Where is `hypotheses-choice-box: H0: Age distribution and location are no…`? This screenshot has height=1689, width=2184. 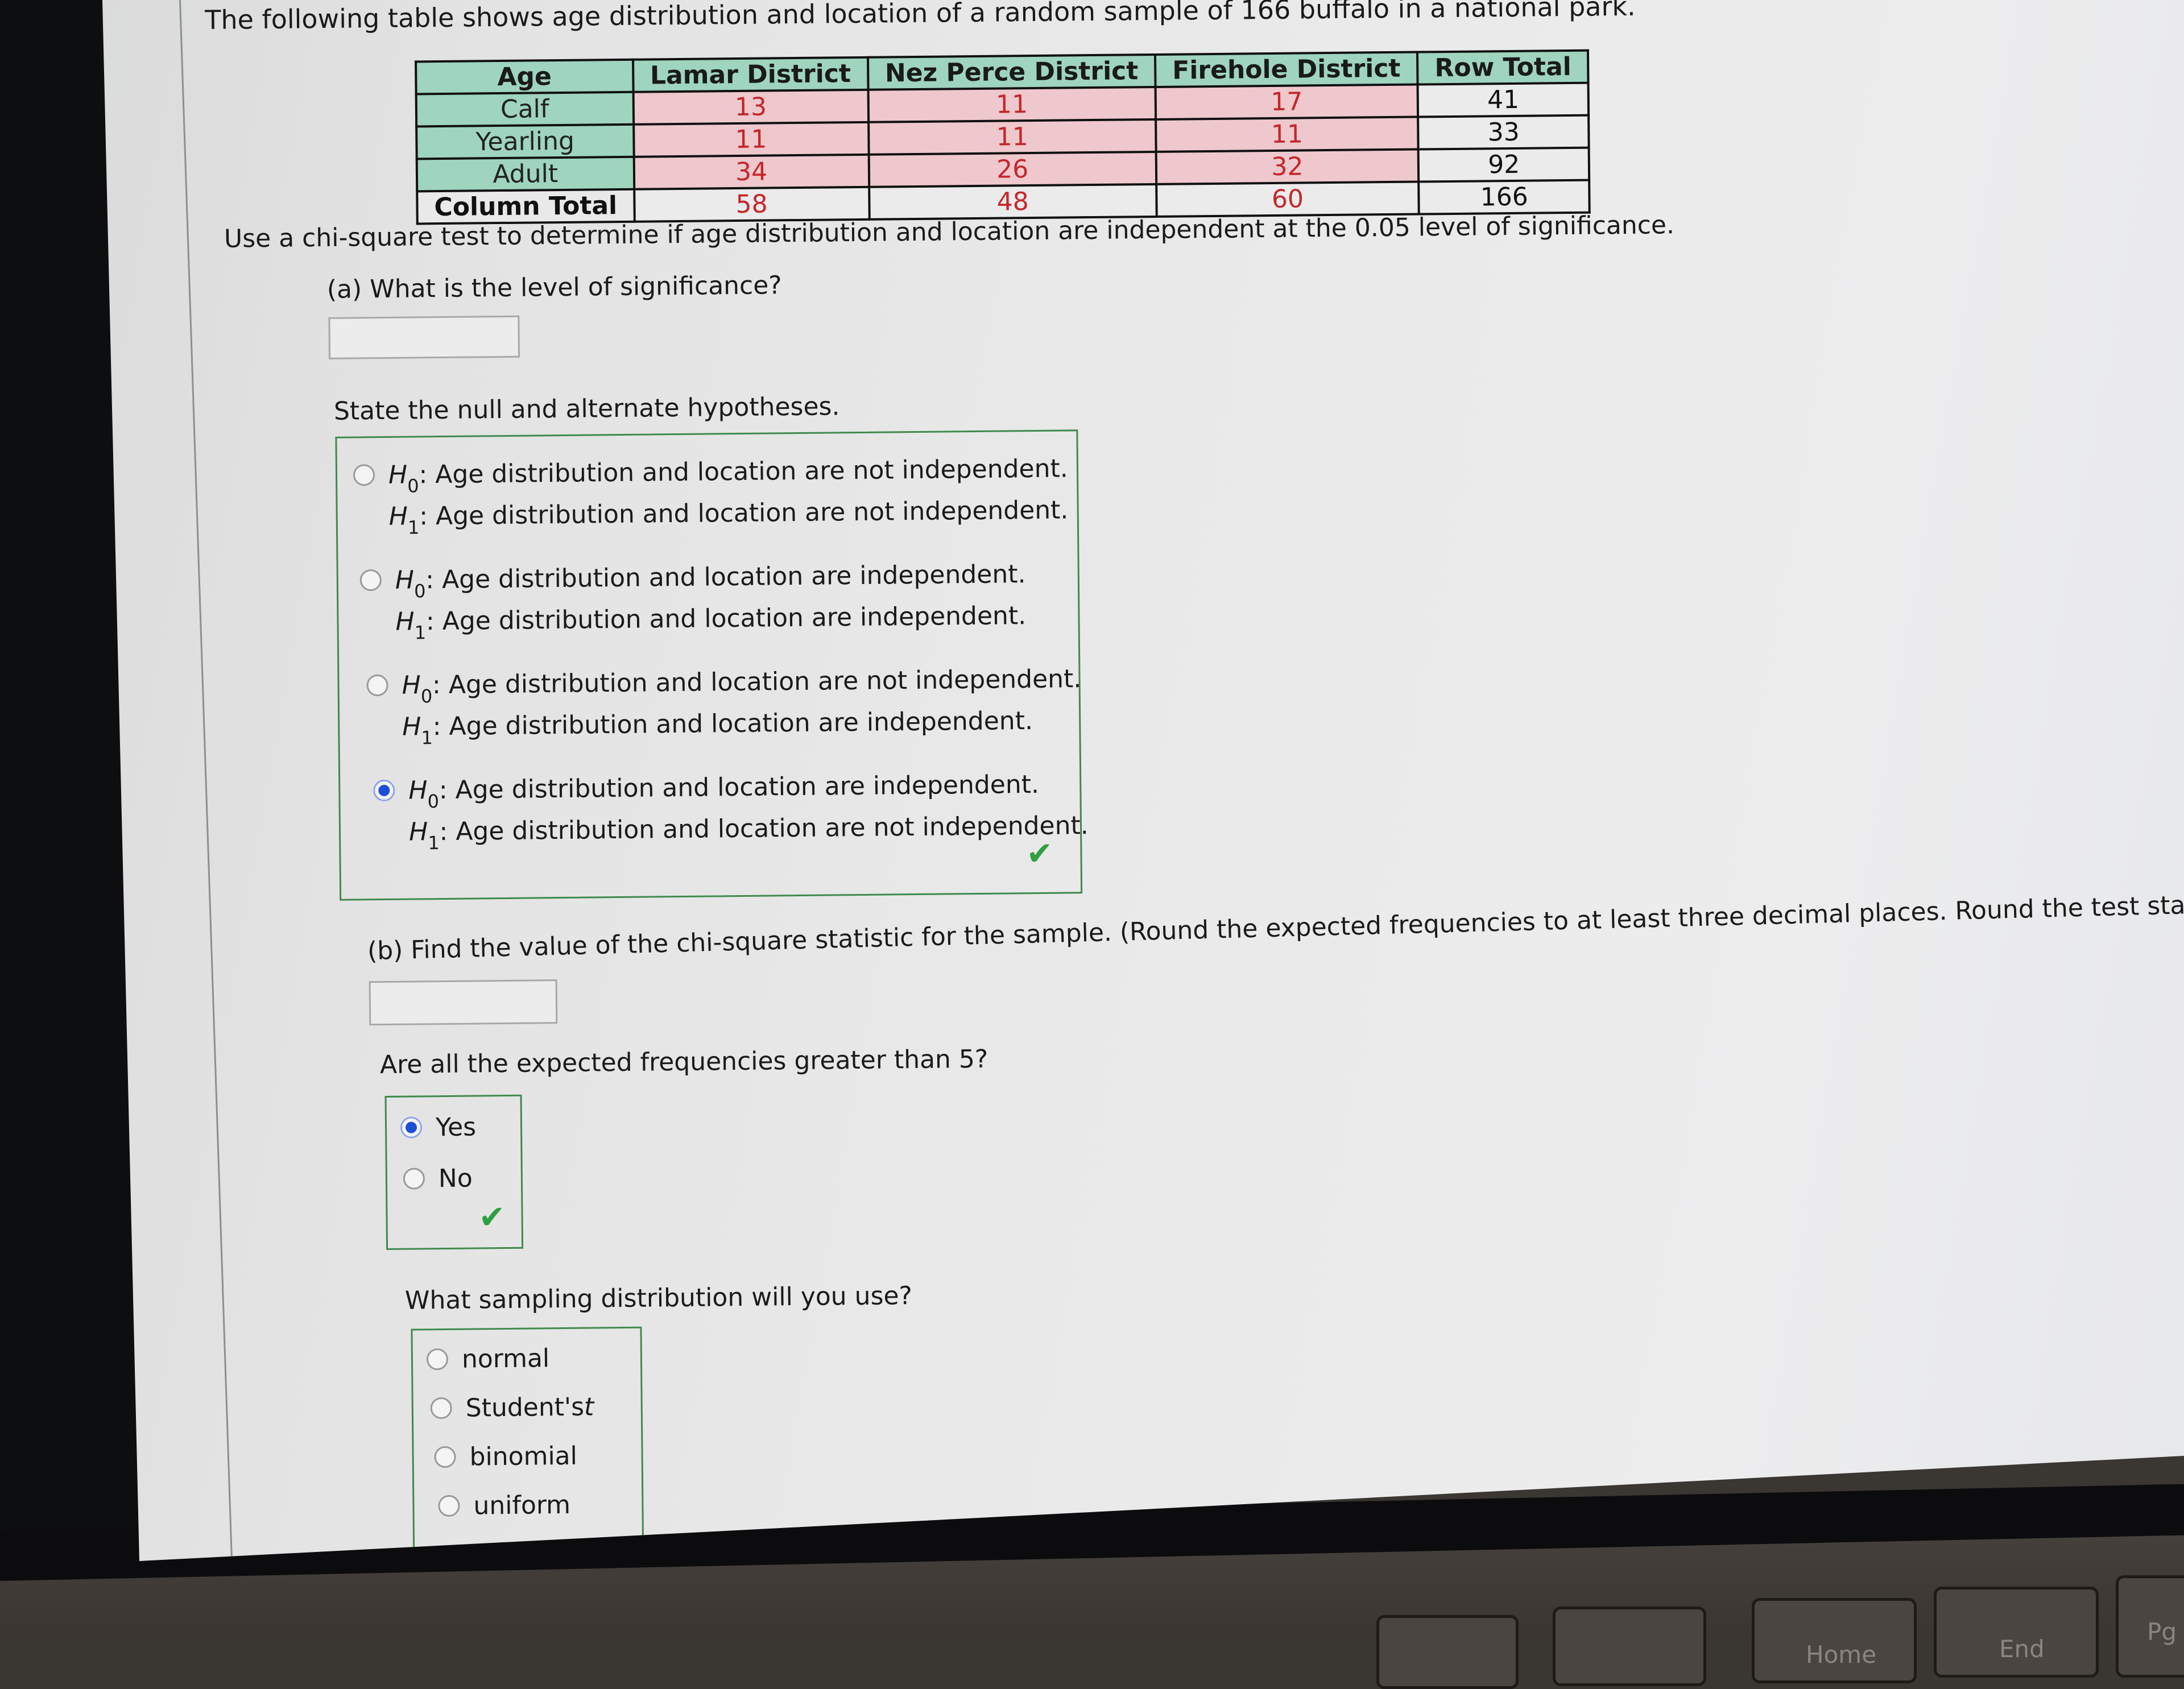 hypotheses-choice-box: H0: Age distribution and location are no… is located at coordinates (712, 665).